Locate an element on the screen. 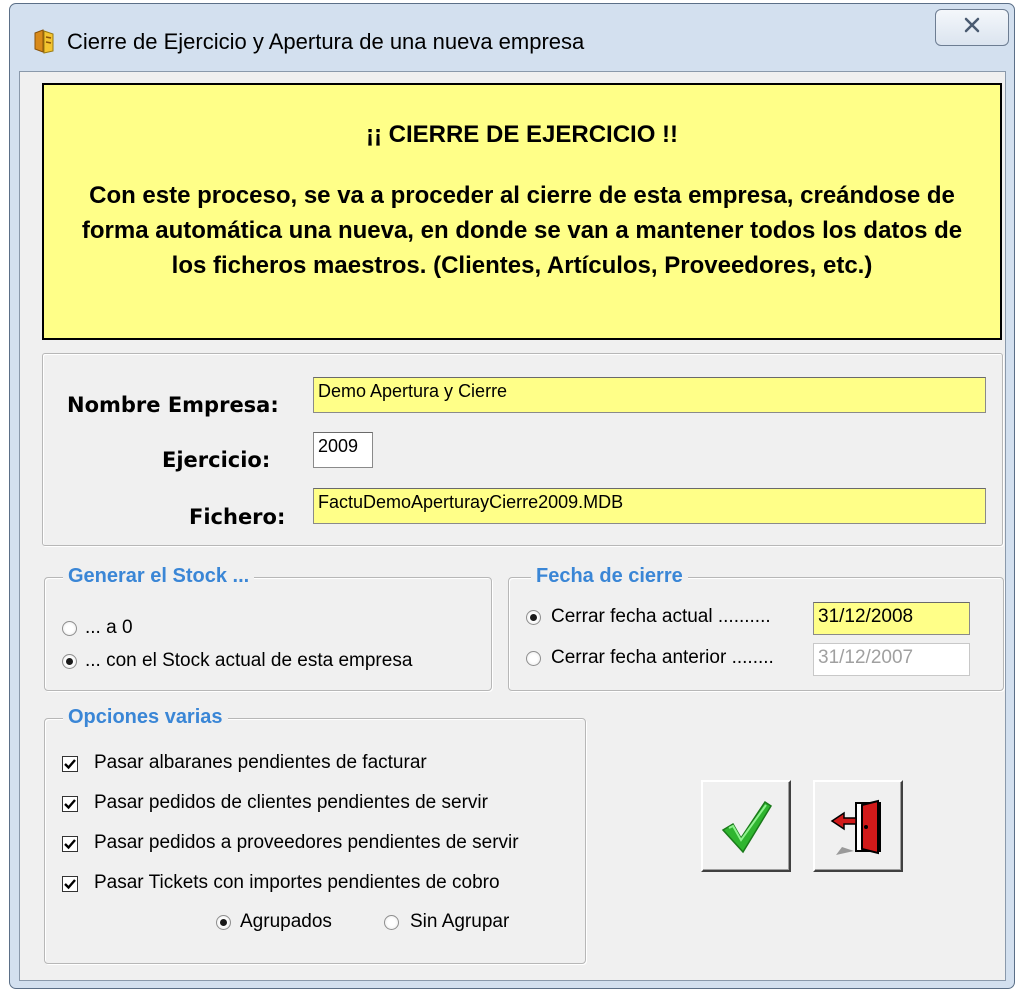  grouped-label: Agrupados is located at coordinates (286, 922).